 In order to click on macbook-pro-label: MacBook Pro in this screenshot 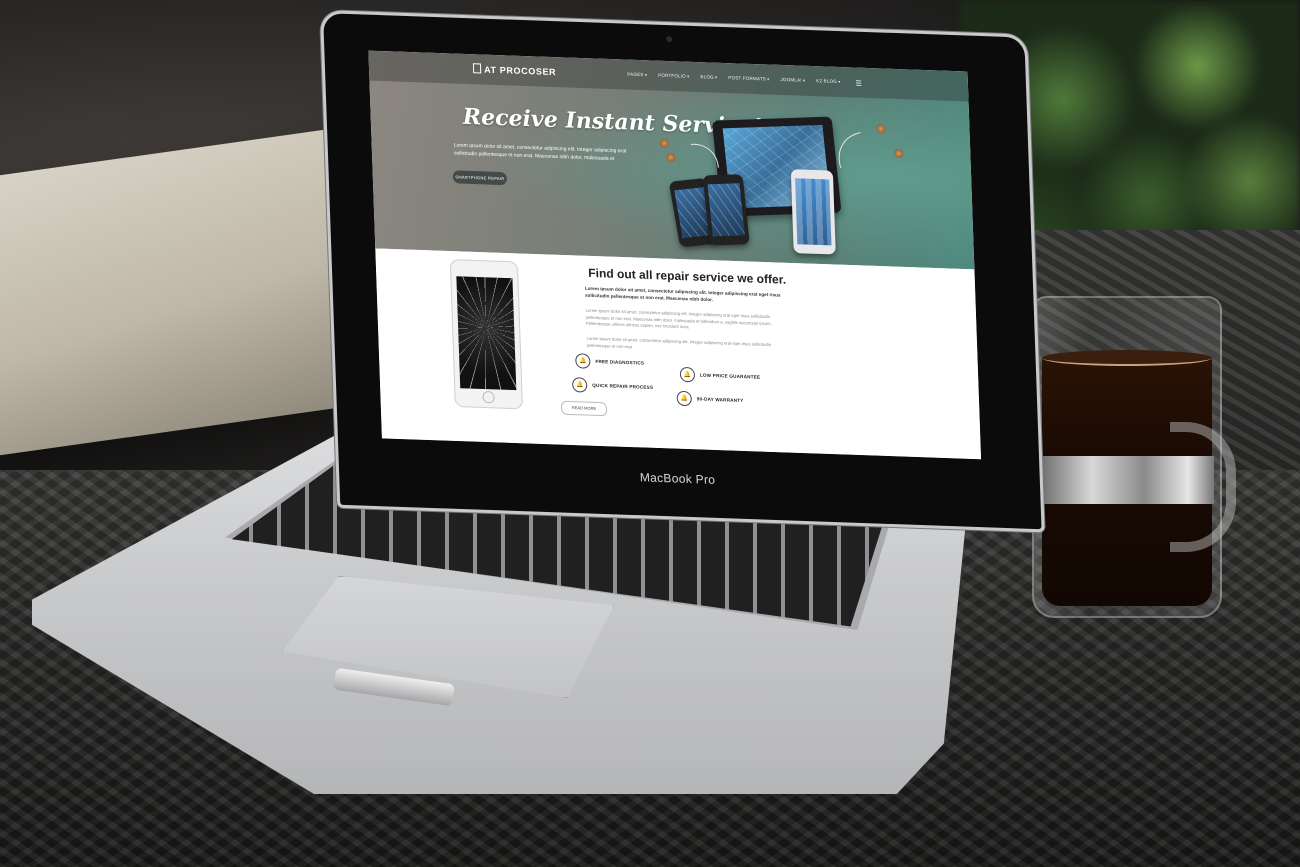, I will do `click(677, 478)`.